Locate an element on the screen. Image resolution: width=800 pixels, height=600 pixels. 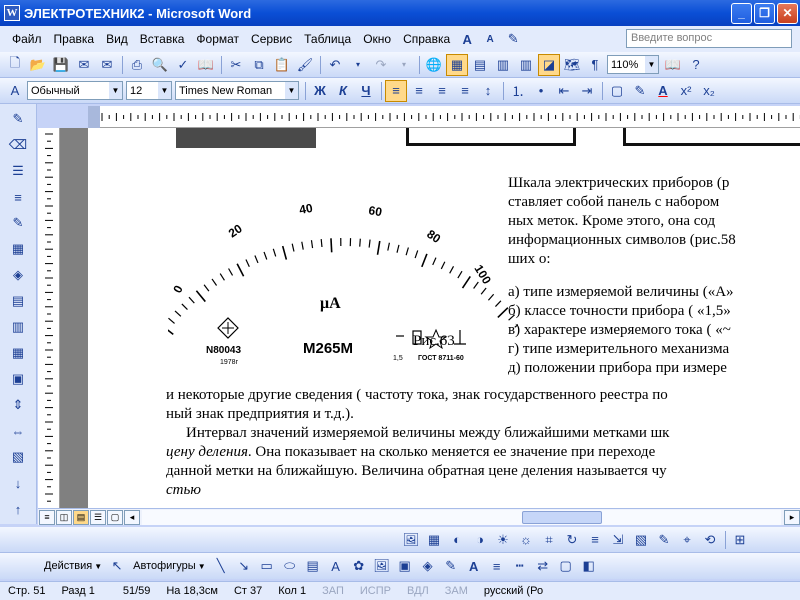
document-map-icon: 🗺 is located at coordinates (572, 65).